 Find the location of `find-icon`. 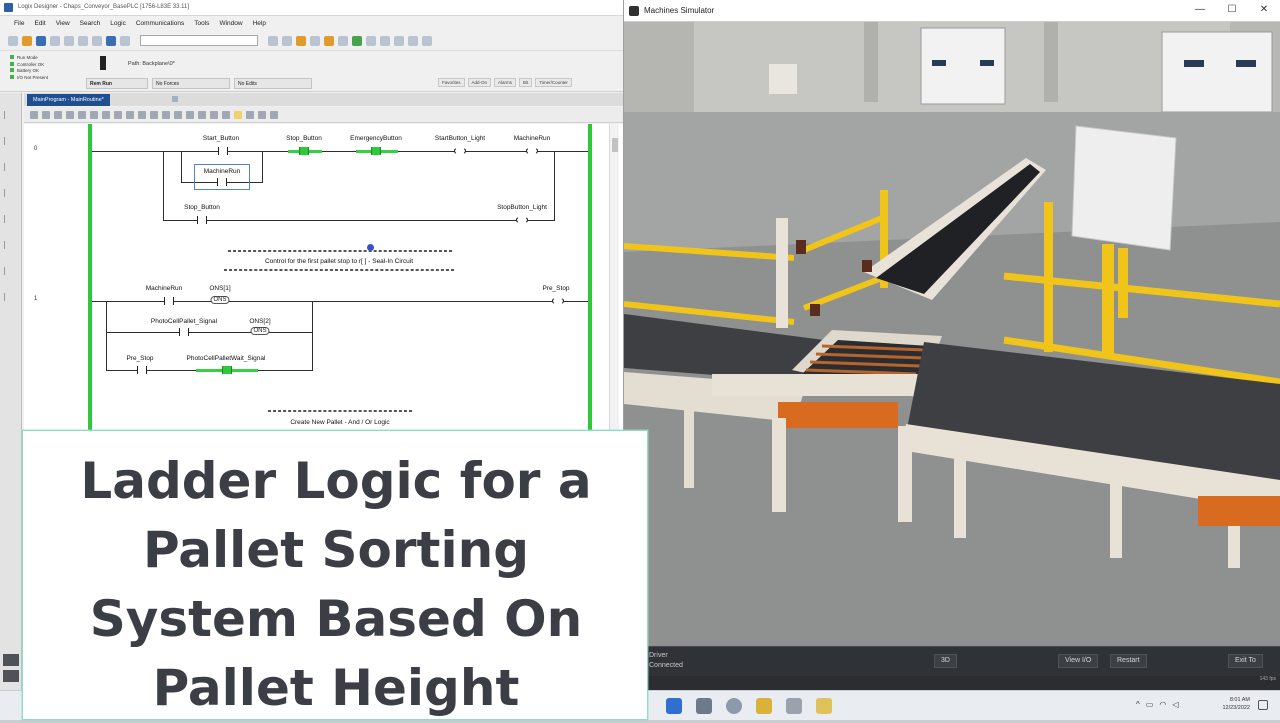

find-icon is located at coordinates (273, 40).